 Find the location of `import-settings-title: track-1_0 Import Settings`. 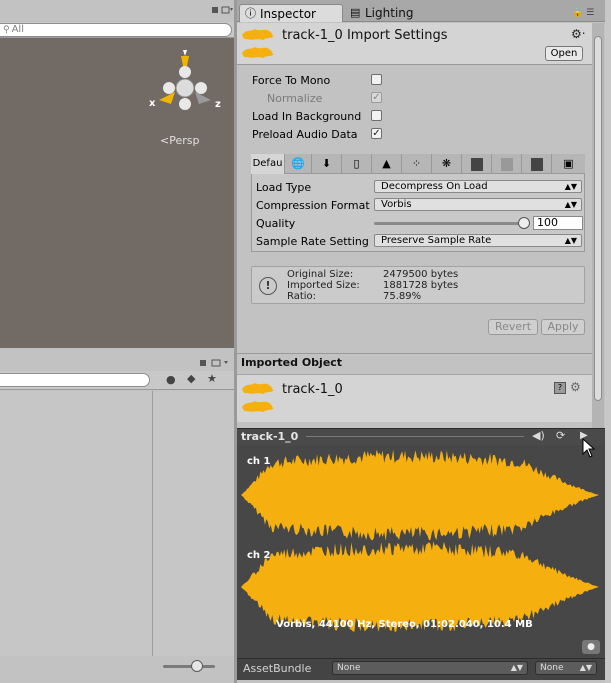

import-settings-title: track-1_0 Import Settings is located at coordinates (365, 35).